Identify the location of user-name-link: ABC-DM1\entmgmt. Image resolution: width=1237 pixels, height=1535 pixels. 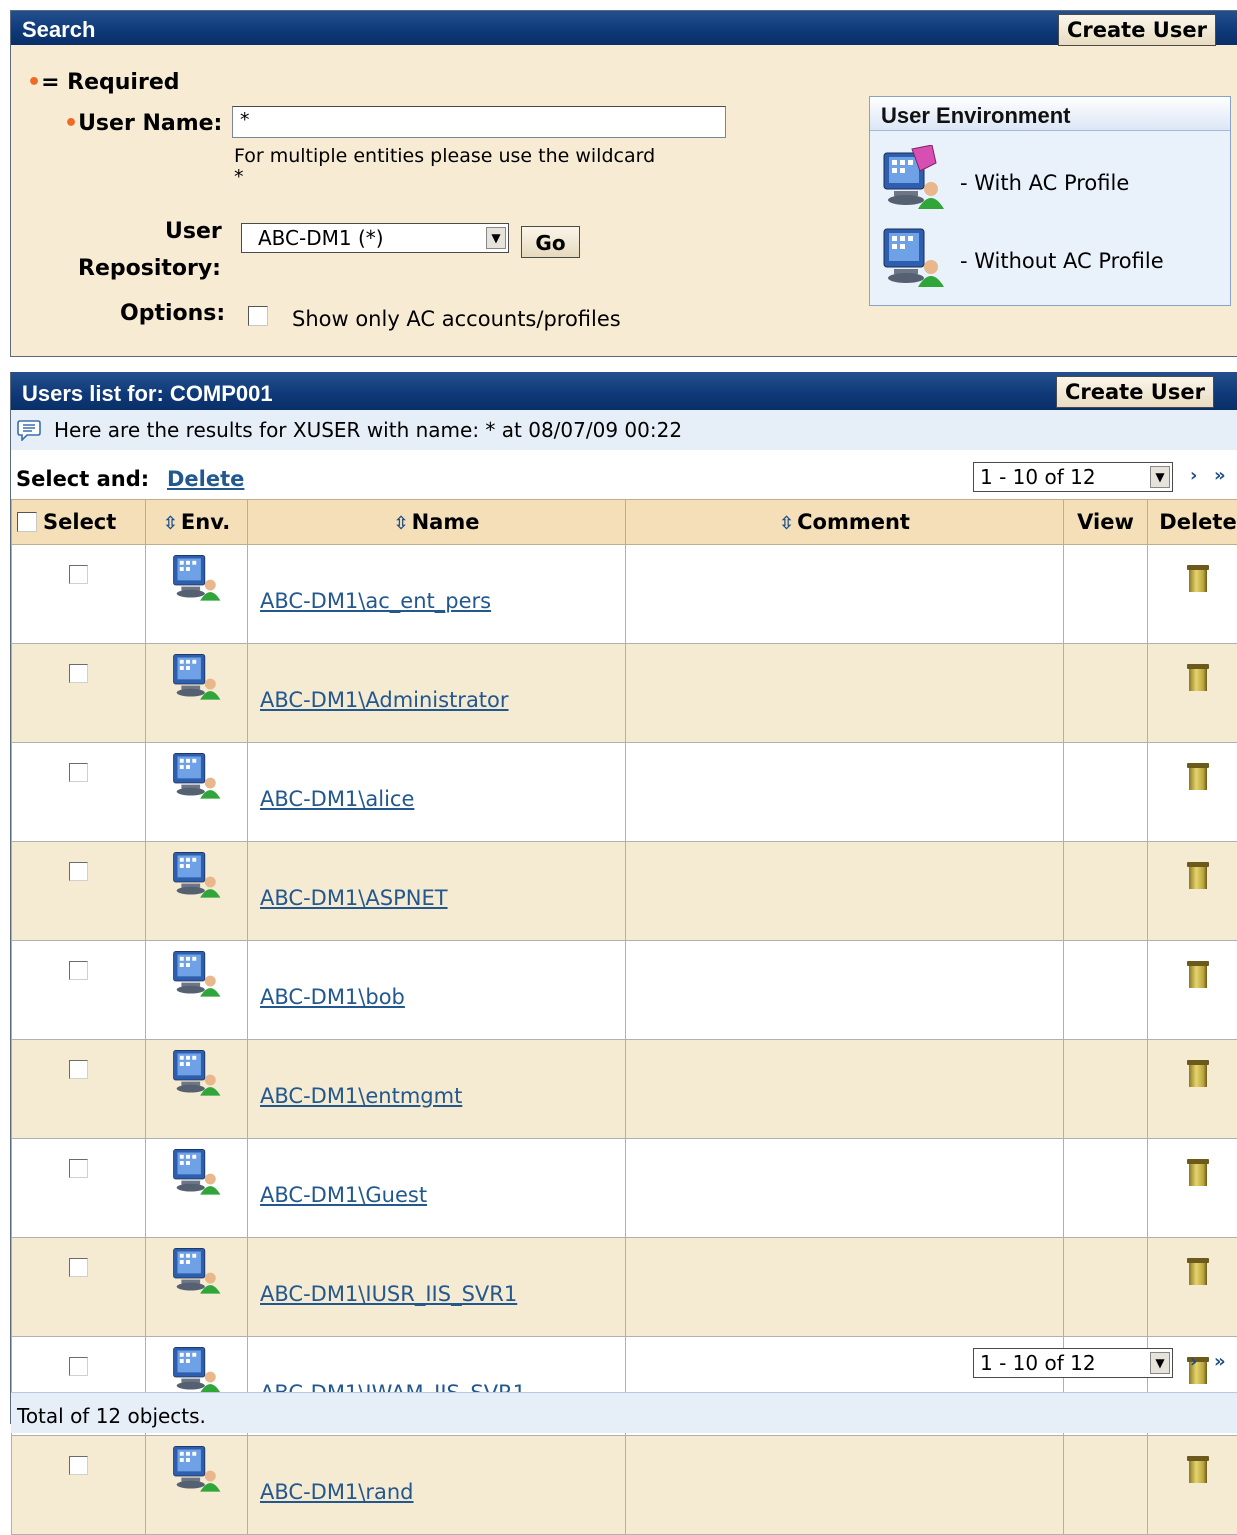
(361, 1096).